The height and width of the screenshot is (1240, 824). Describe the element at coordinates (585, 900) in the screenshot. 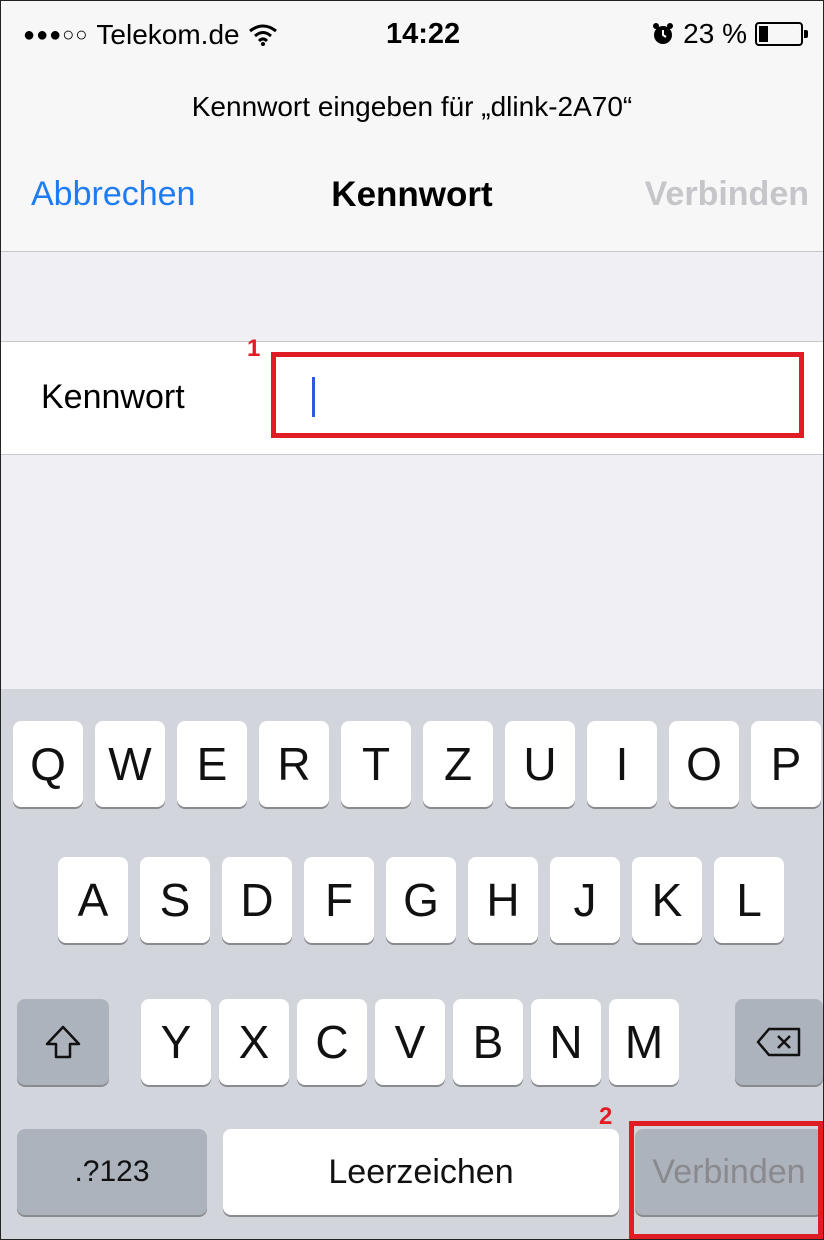

I see `key-j: J` at that location.